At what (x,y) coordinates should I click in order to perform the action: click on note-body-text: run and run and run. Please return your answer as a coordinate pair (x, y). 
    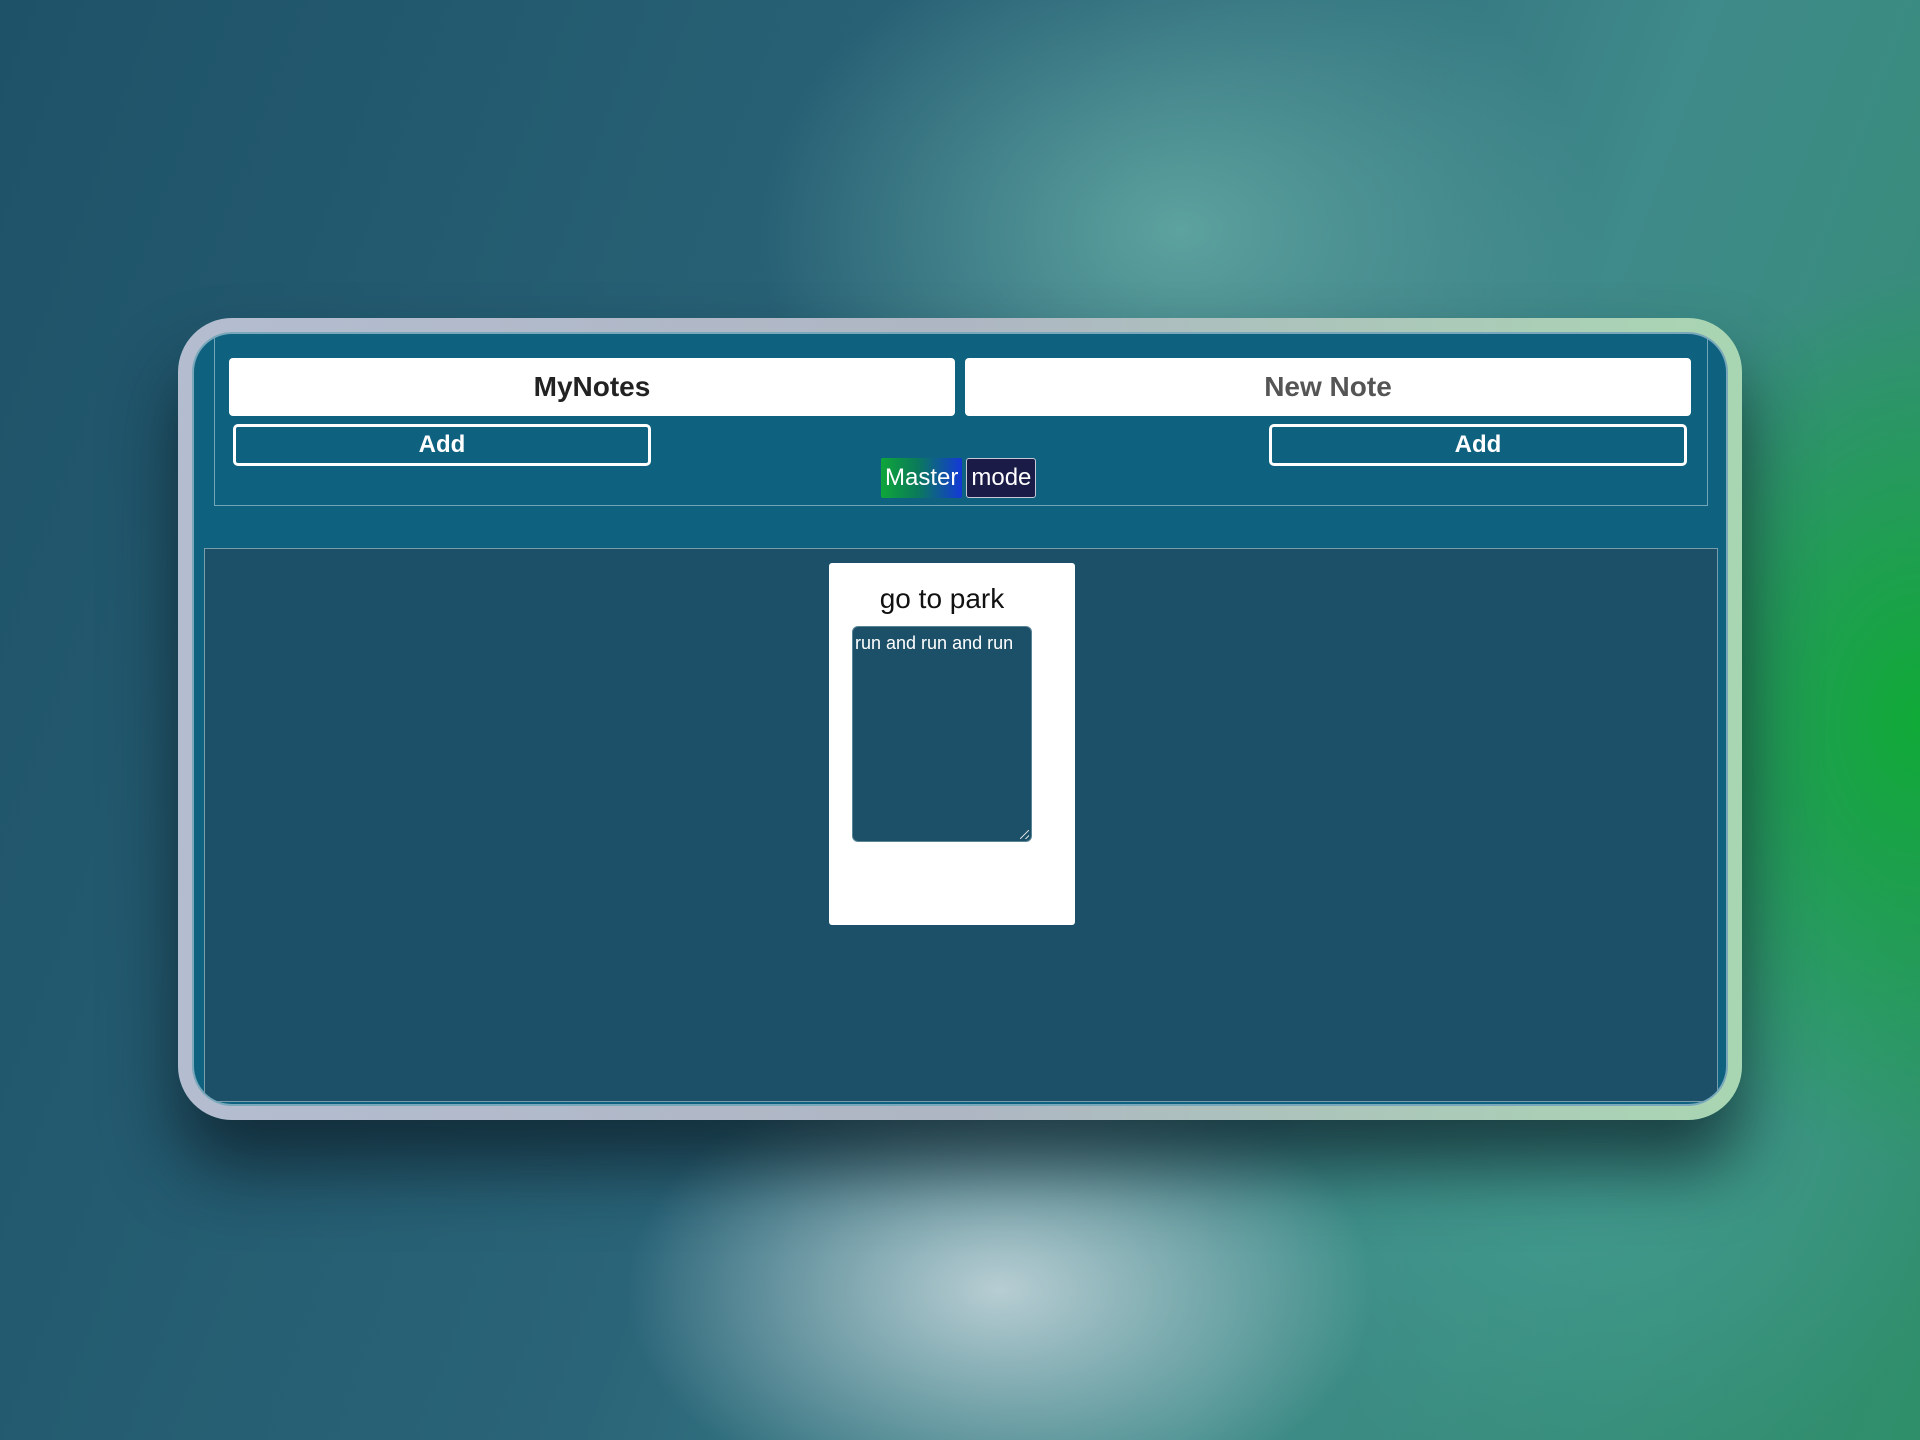
    Looking at the image, I should click on (934, 643).